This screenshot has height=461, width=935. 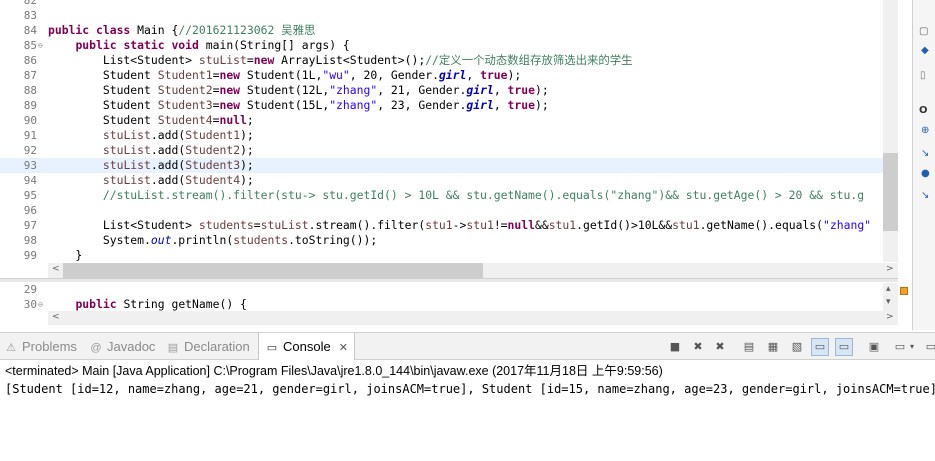 I want to click on line-number: 87, so click(x=30, y=75).